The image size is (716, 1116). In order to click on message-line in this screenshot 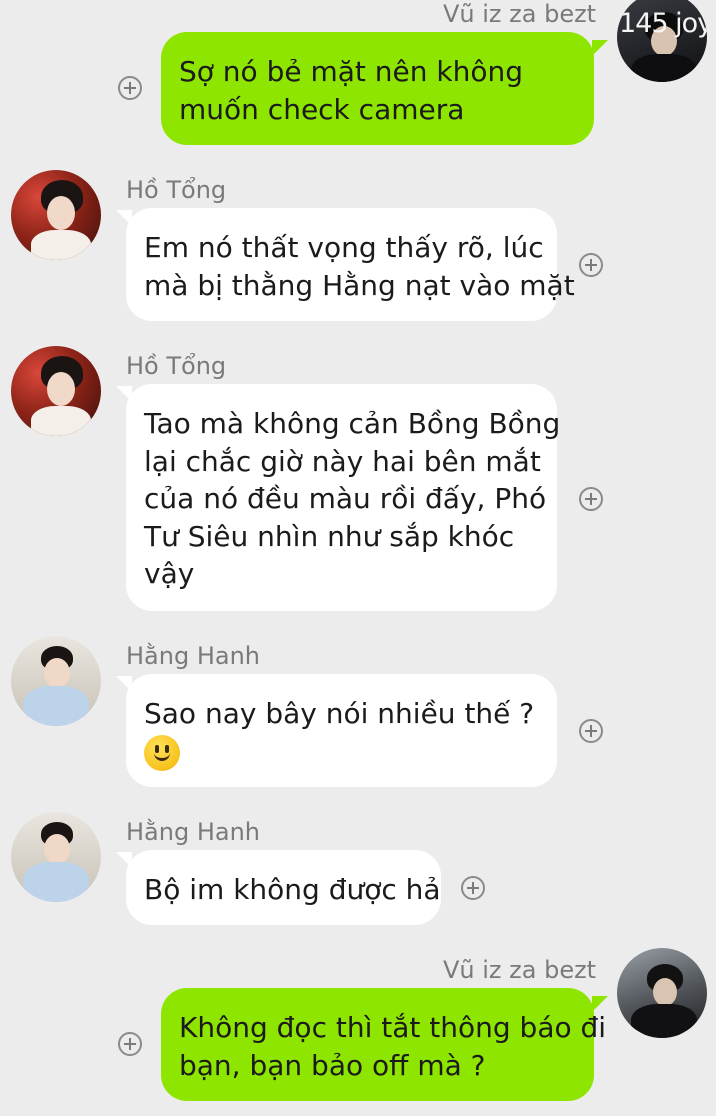, I will do `click(341, 752)`.